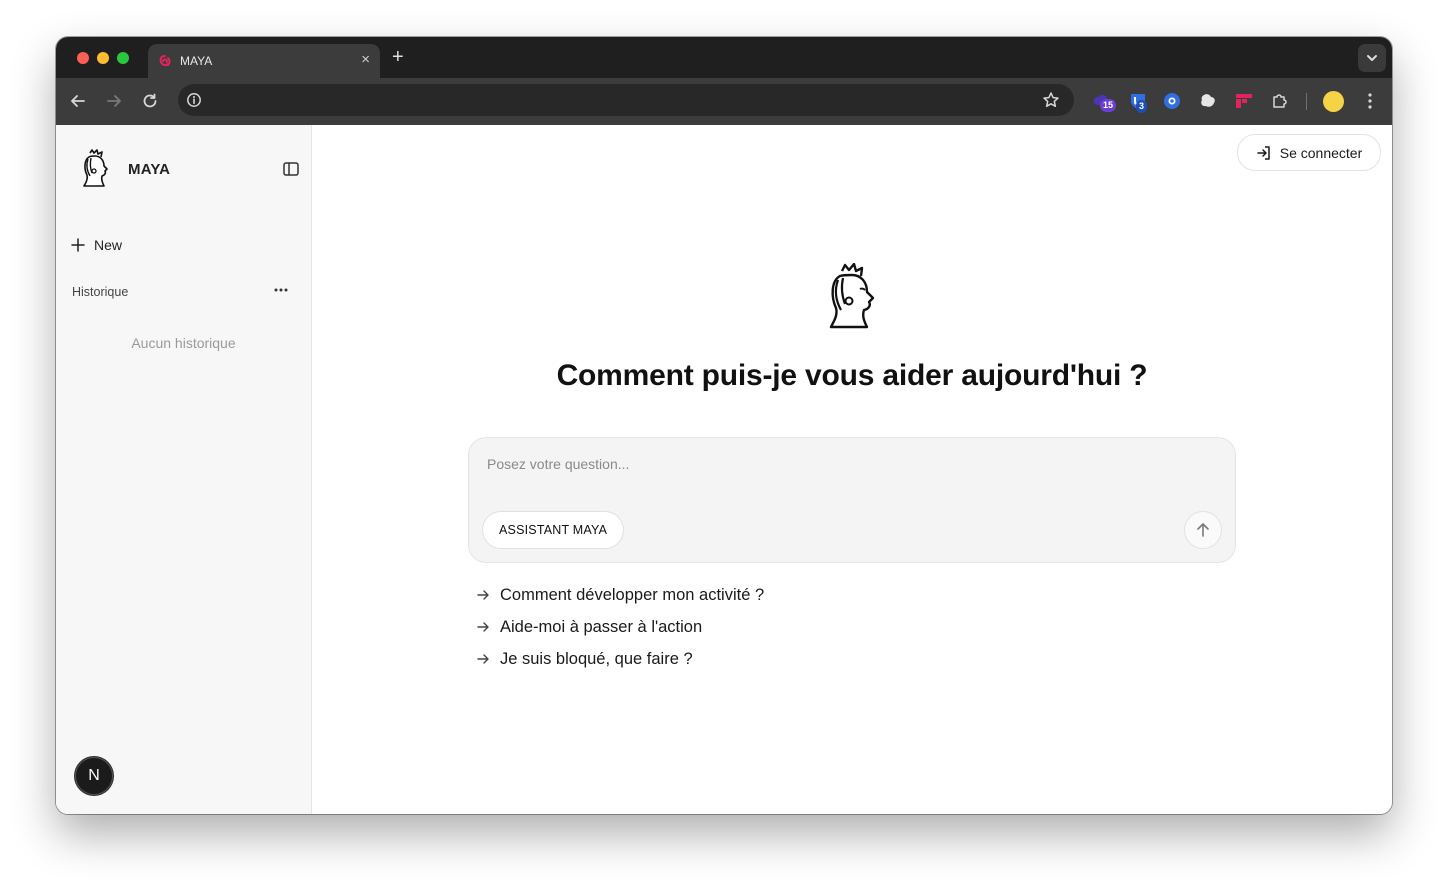 This screenshot has height=888, width=1448. Describe the element at coordinates (365, 60) in the screenshot. I see `tab-close-icon: ×` at that location.